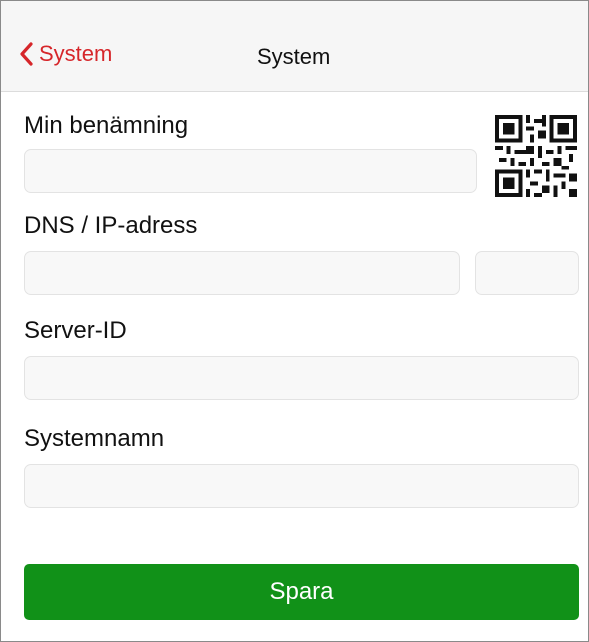 The height and width of the screenshot is (642, 589). I want to click on chevron-left-icon, so click(26, 54).